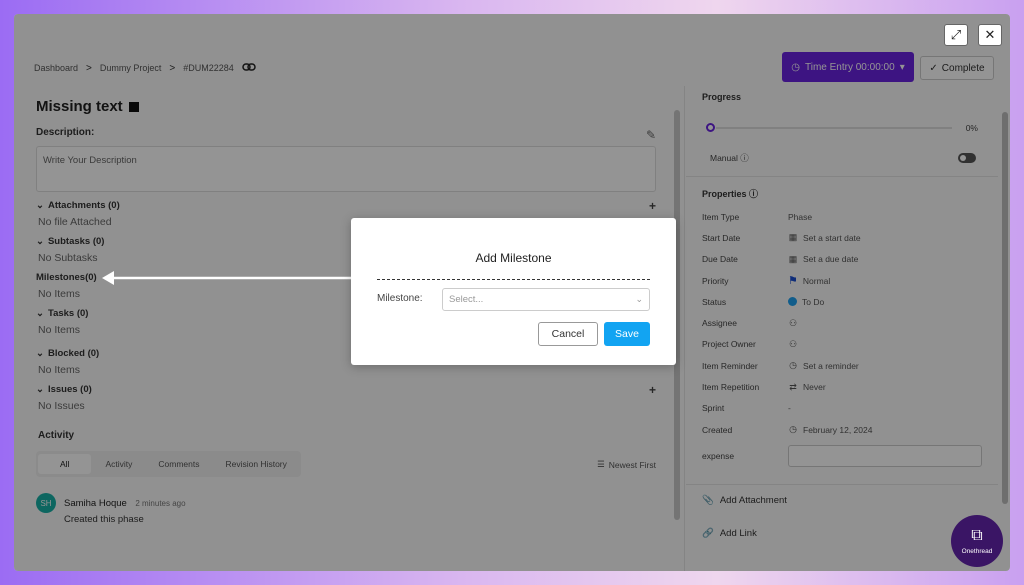 This screenshot has width=1024, height=585. I want to click on close-icon: ✕, so click(990, 35).